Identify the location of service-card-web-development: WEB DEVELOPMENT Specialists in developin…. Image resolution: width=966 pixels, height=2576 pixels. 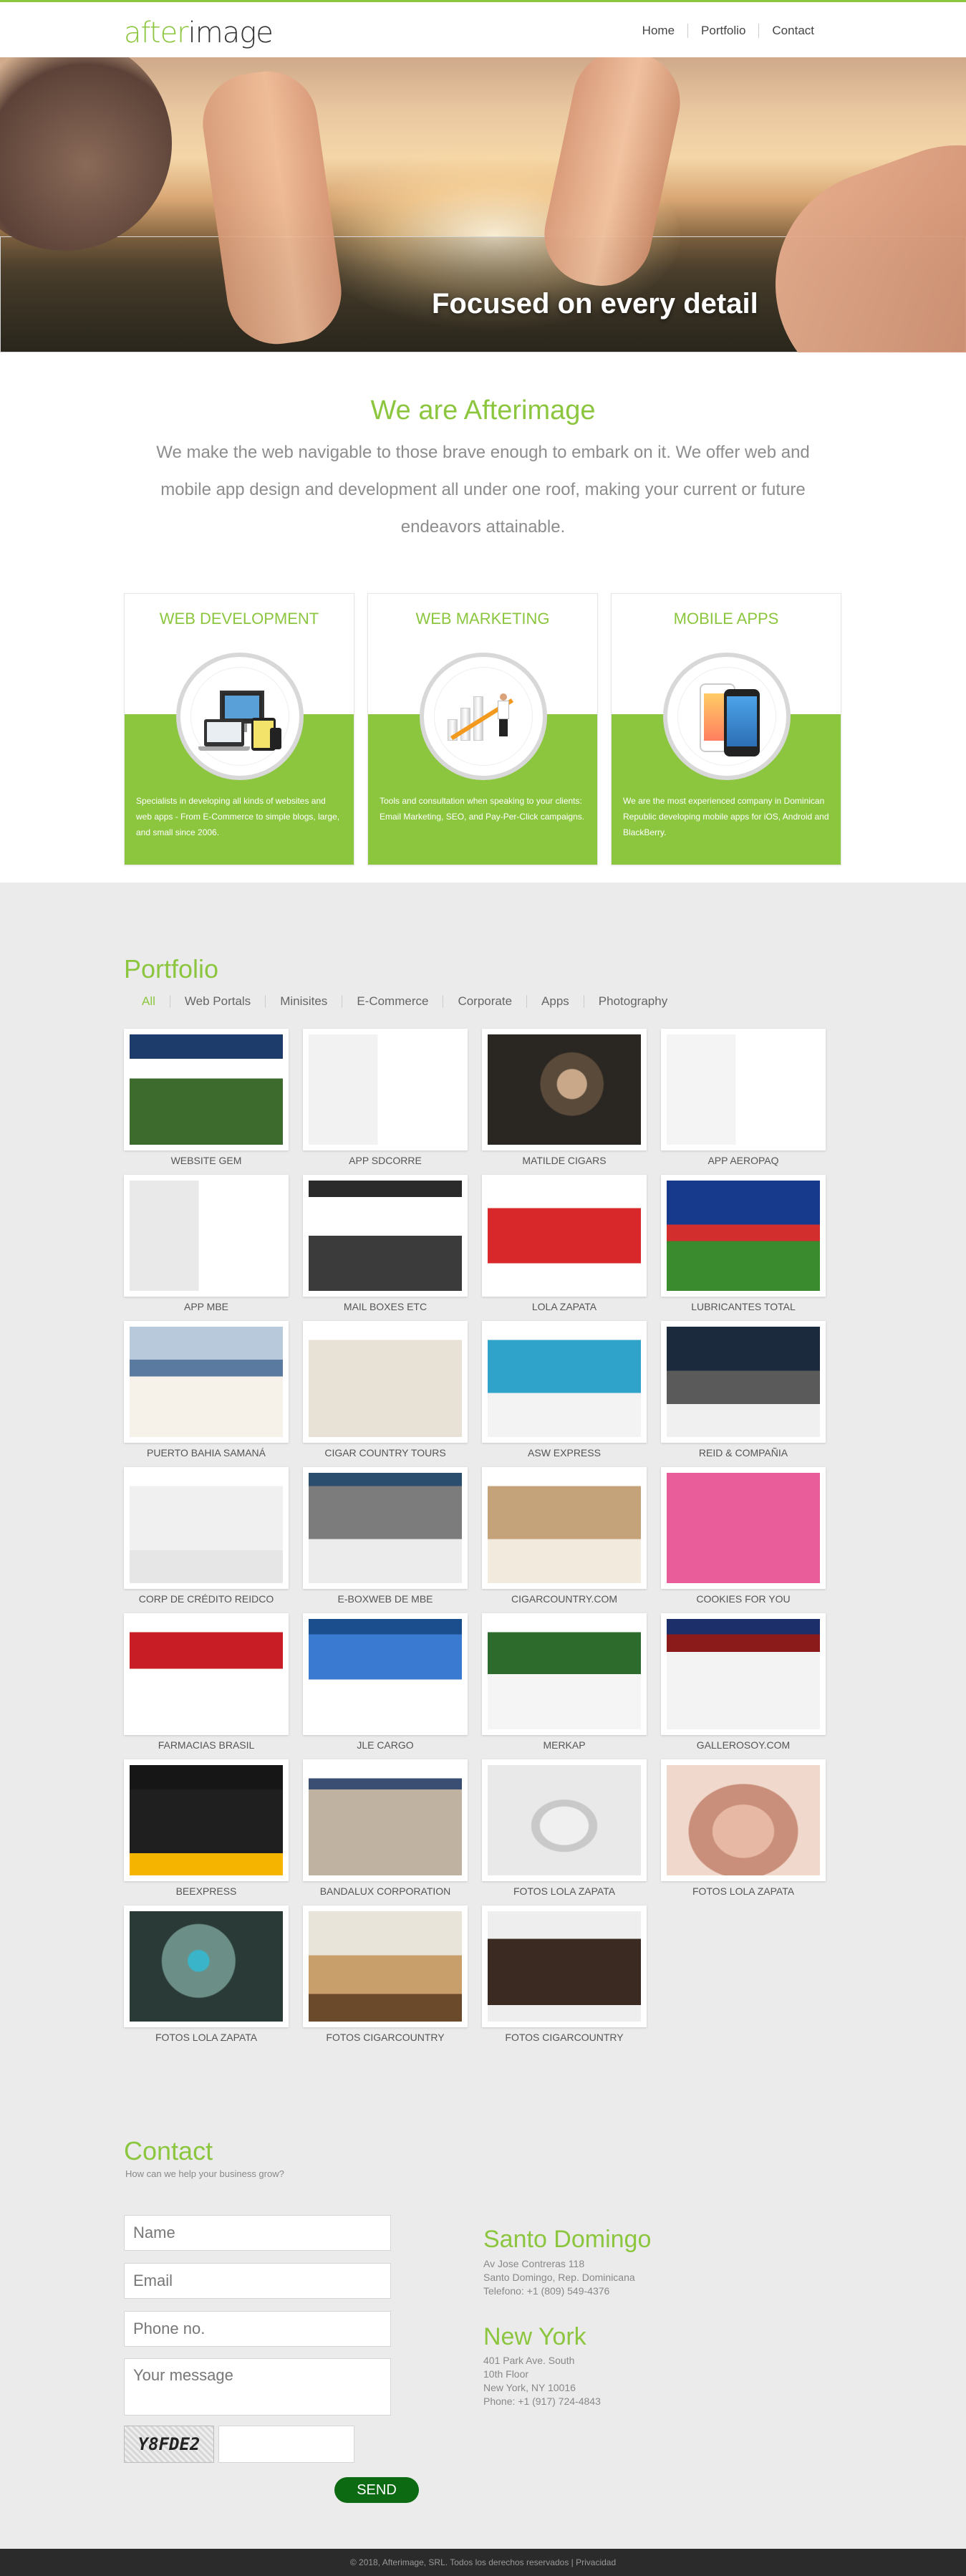
(239, 729).